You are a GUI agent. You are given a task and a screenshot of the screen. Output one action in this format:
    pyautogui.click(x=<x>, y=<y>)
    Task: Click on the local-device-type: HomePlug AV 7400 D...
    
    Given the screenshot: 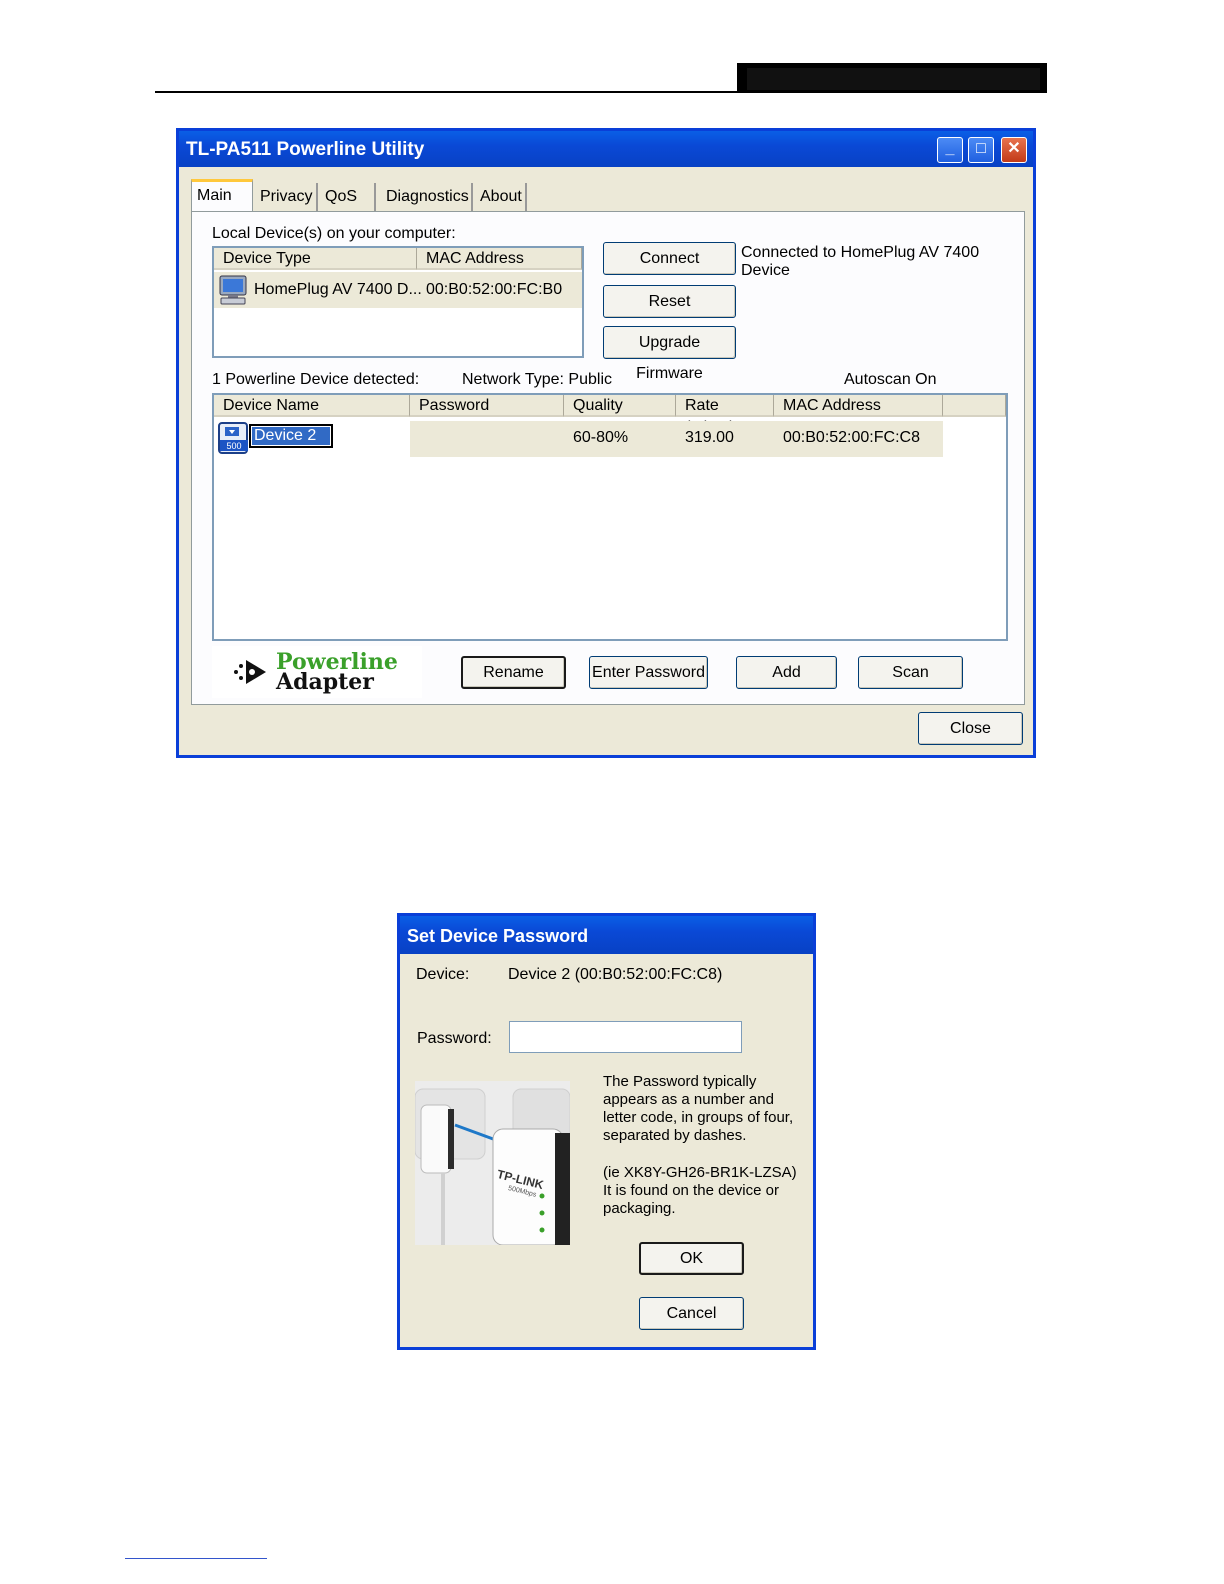 What is the action you would take?
    pyautogui.click(x=338, y=289)
    